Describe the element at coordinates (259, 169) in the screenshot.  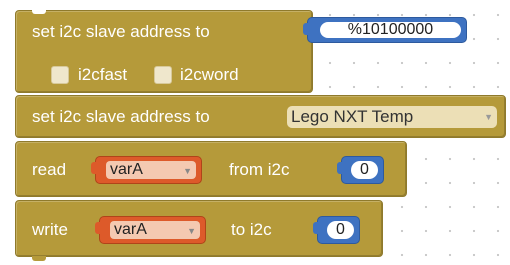
I see `from-i2c-label: from i2c` at that location.